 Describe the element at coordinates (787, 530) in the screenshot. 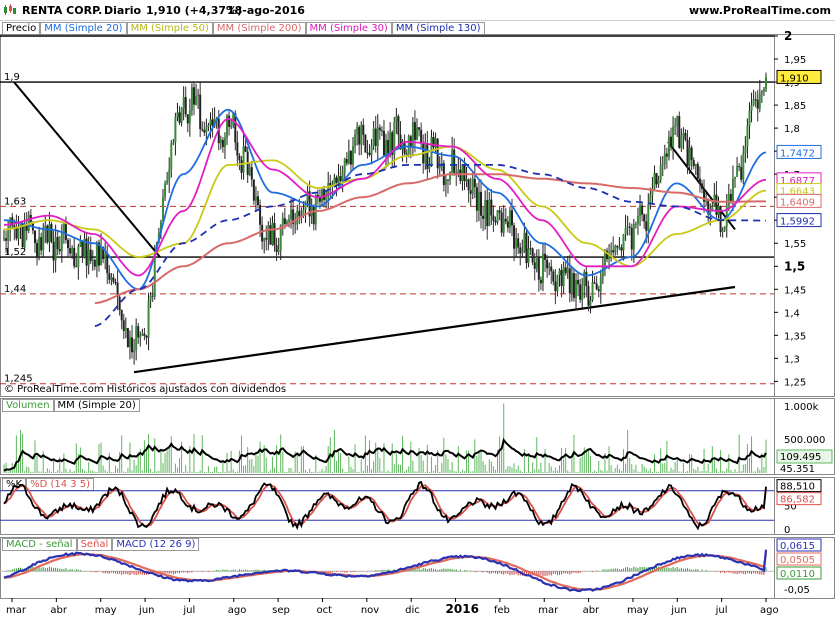

I see `y-tick-label: 0` at that location.